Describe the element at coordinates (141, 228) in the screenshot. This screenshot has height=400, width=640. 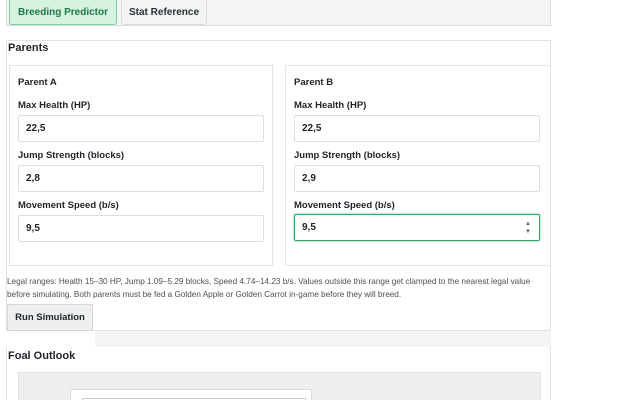
I see `parent-a-speed-input: 9,5` at that location.